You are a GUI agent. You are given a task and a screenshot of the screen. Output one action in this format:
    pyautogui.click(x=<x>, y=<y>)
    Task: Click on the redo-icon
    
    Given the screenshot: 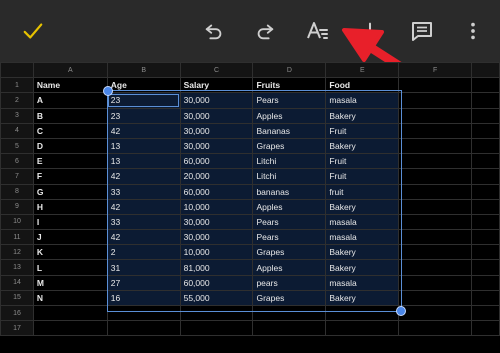 What is the action you would take?
    pyautogui.click(x=265, y=31)
    